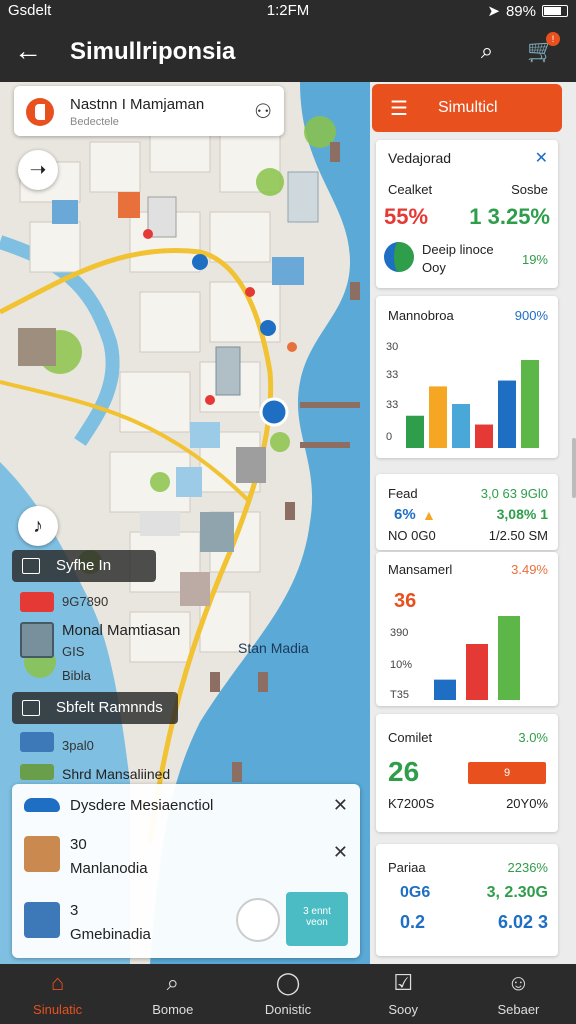 The height and width of the screenshot is (1024, 576). What do you see at coordinates (411, 803) in the screenshot?
I see `card5-left-sub: K7200S` at bounding box center [411, 803].